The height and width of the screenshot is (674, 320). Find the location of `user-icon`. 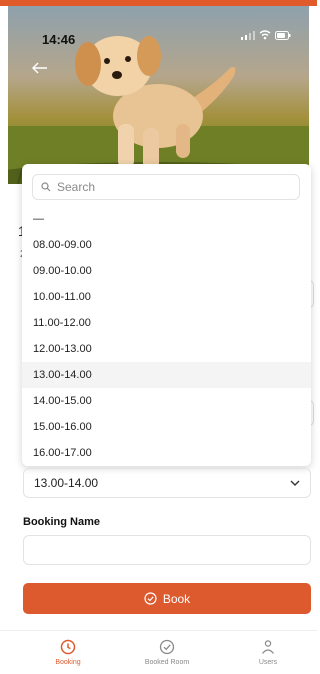

user-icon is located at coordinates (268, 647).